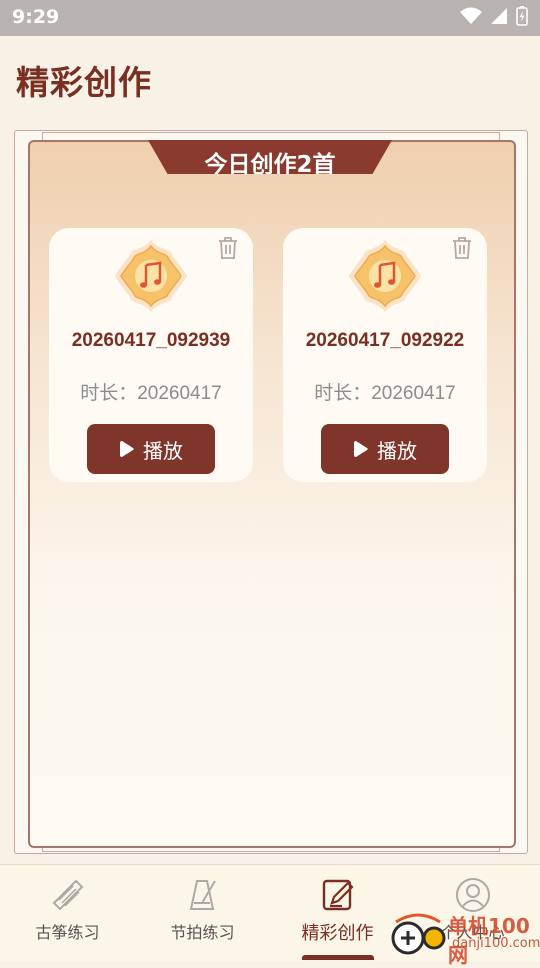 The image size is (540, 968). What do you see at coordinates (202, 913) in the screenshot?
I see `nav-item-metronome-practice: 节拍练习` at bounding box center [202, 913].